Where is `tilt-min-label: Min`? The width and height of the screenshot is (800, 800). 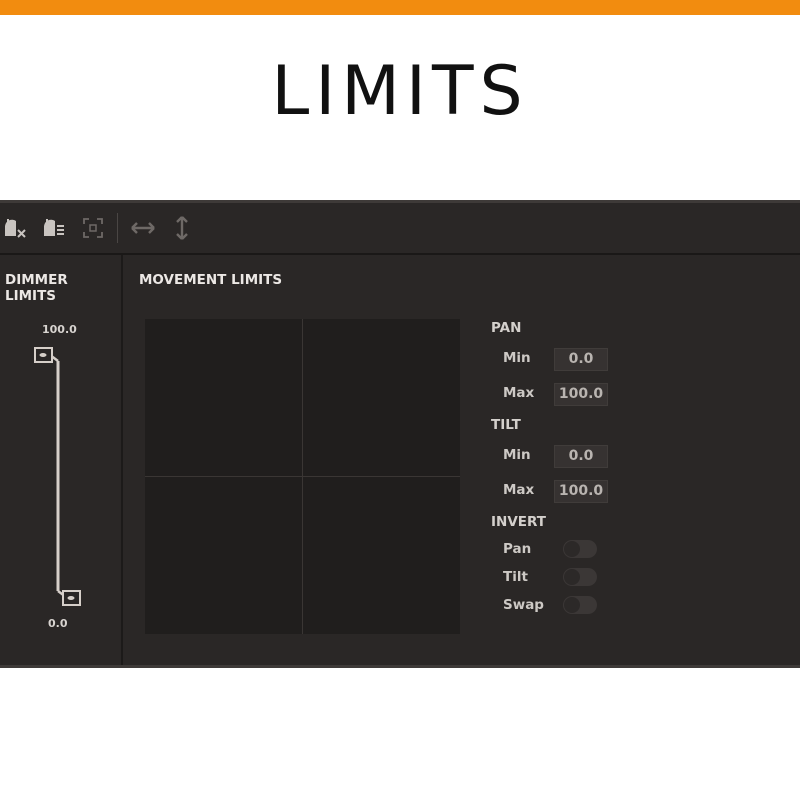 tilt-min-label: Min is located at coordinates (517, 455).